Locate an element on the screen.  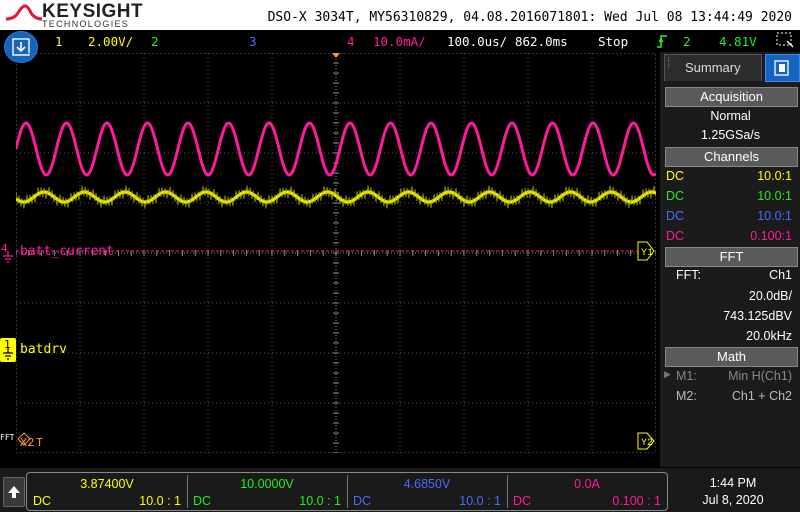
math-header: Math is located at coordinates (731, 357).